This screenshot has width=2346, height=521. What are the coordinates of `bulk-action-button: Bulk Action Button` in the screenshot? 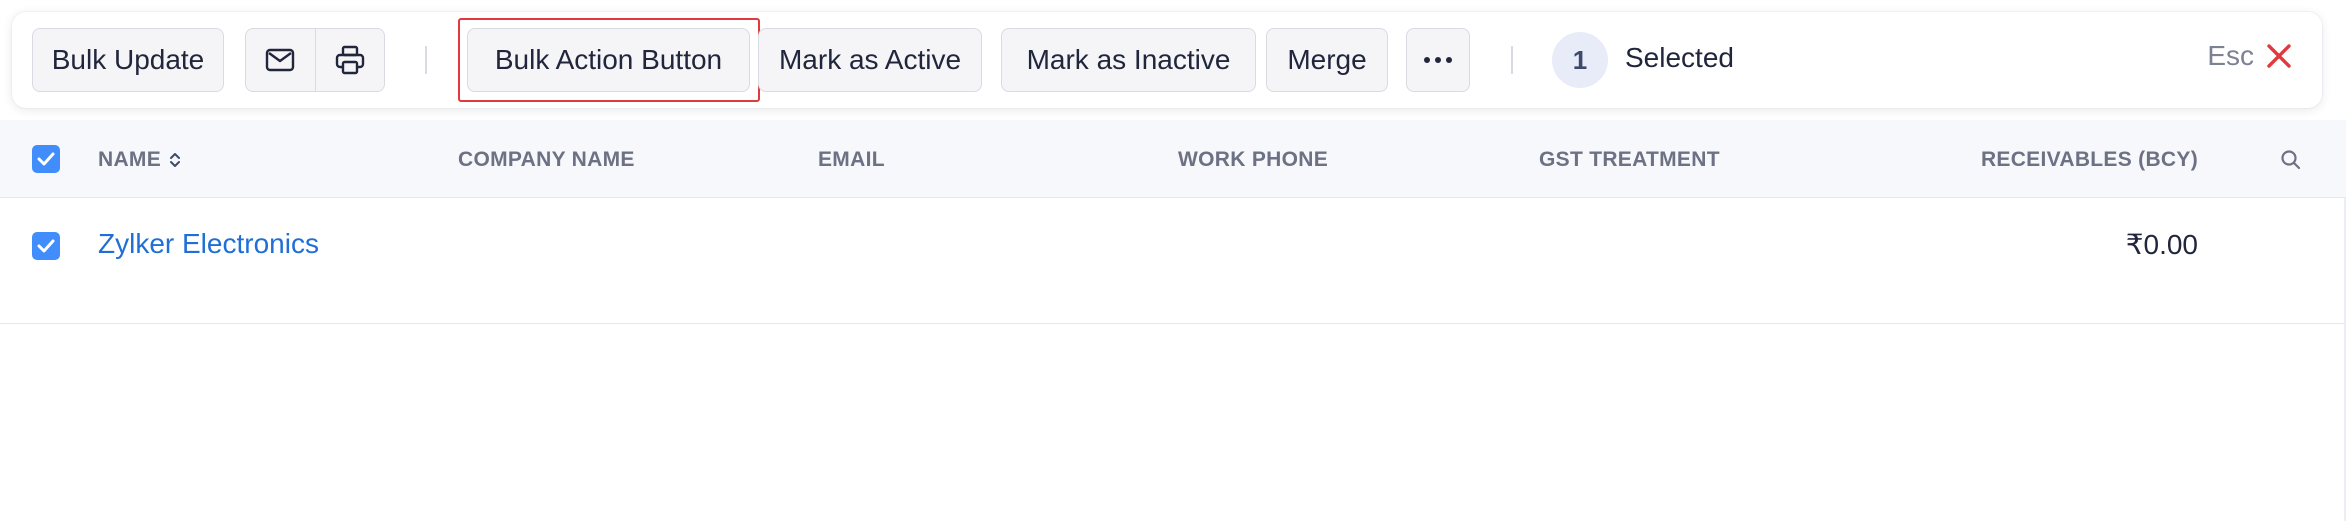 It's located at (608, 60).